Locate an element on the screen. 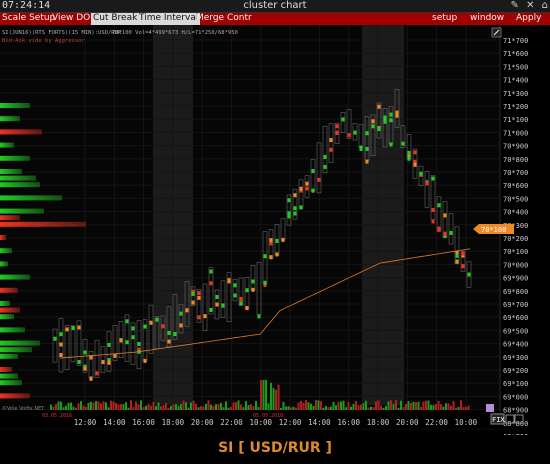 This screenshot has height=464, width=550. price-tick-label: 71*100 is located at coordinates (515, 120).